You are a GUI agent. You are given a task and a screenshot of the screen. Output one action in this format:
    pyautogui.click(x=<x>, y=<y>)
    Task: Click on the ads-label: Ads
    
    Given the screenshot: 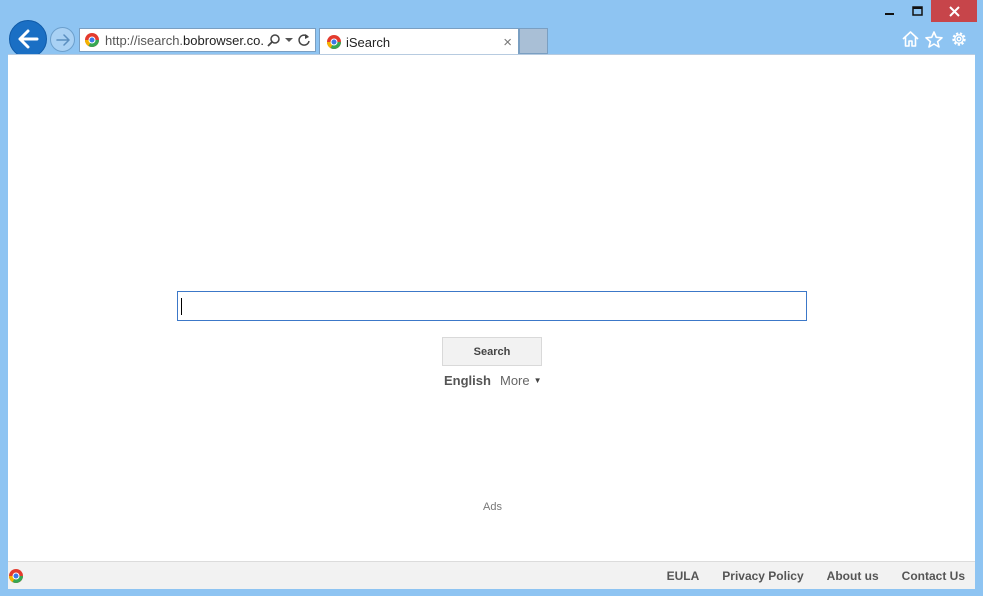 What is the action you would take?
    pyautogui.click(x=492, y=507)
    